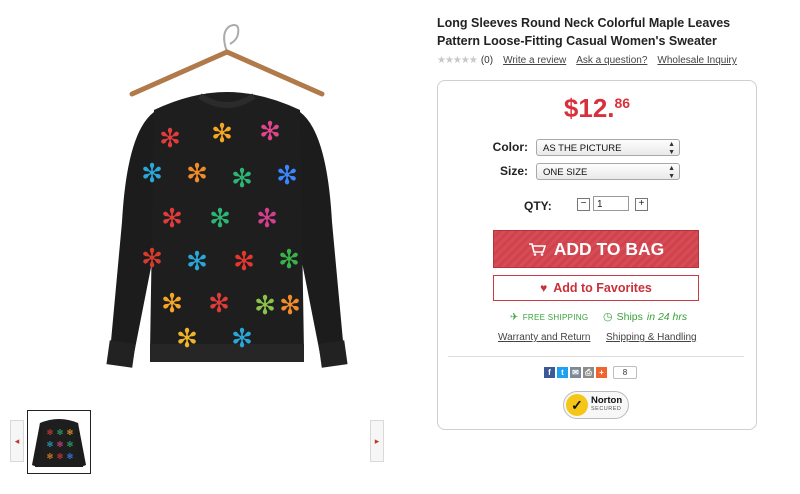 The height and width of the screenshot is (494, 800). What do you see at coordinates (641, 204) in the screenshot?
I see `qty-increase-button: +` at bounding box center [641, 204].